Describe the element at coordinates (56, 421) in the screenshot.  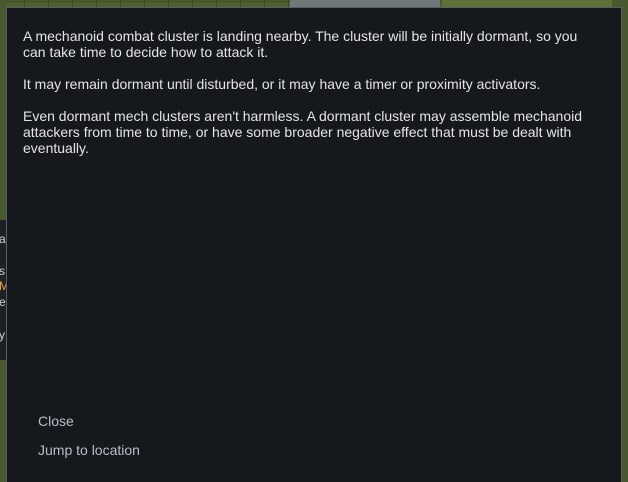
I see `close-button: Close` at that location.